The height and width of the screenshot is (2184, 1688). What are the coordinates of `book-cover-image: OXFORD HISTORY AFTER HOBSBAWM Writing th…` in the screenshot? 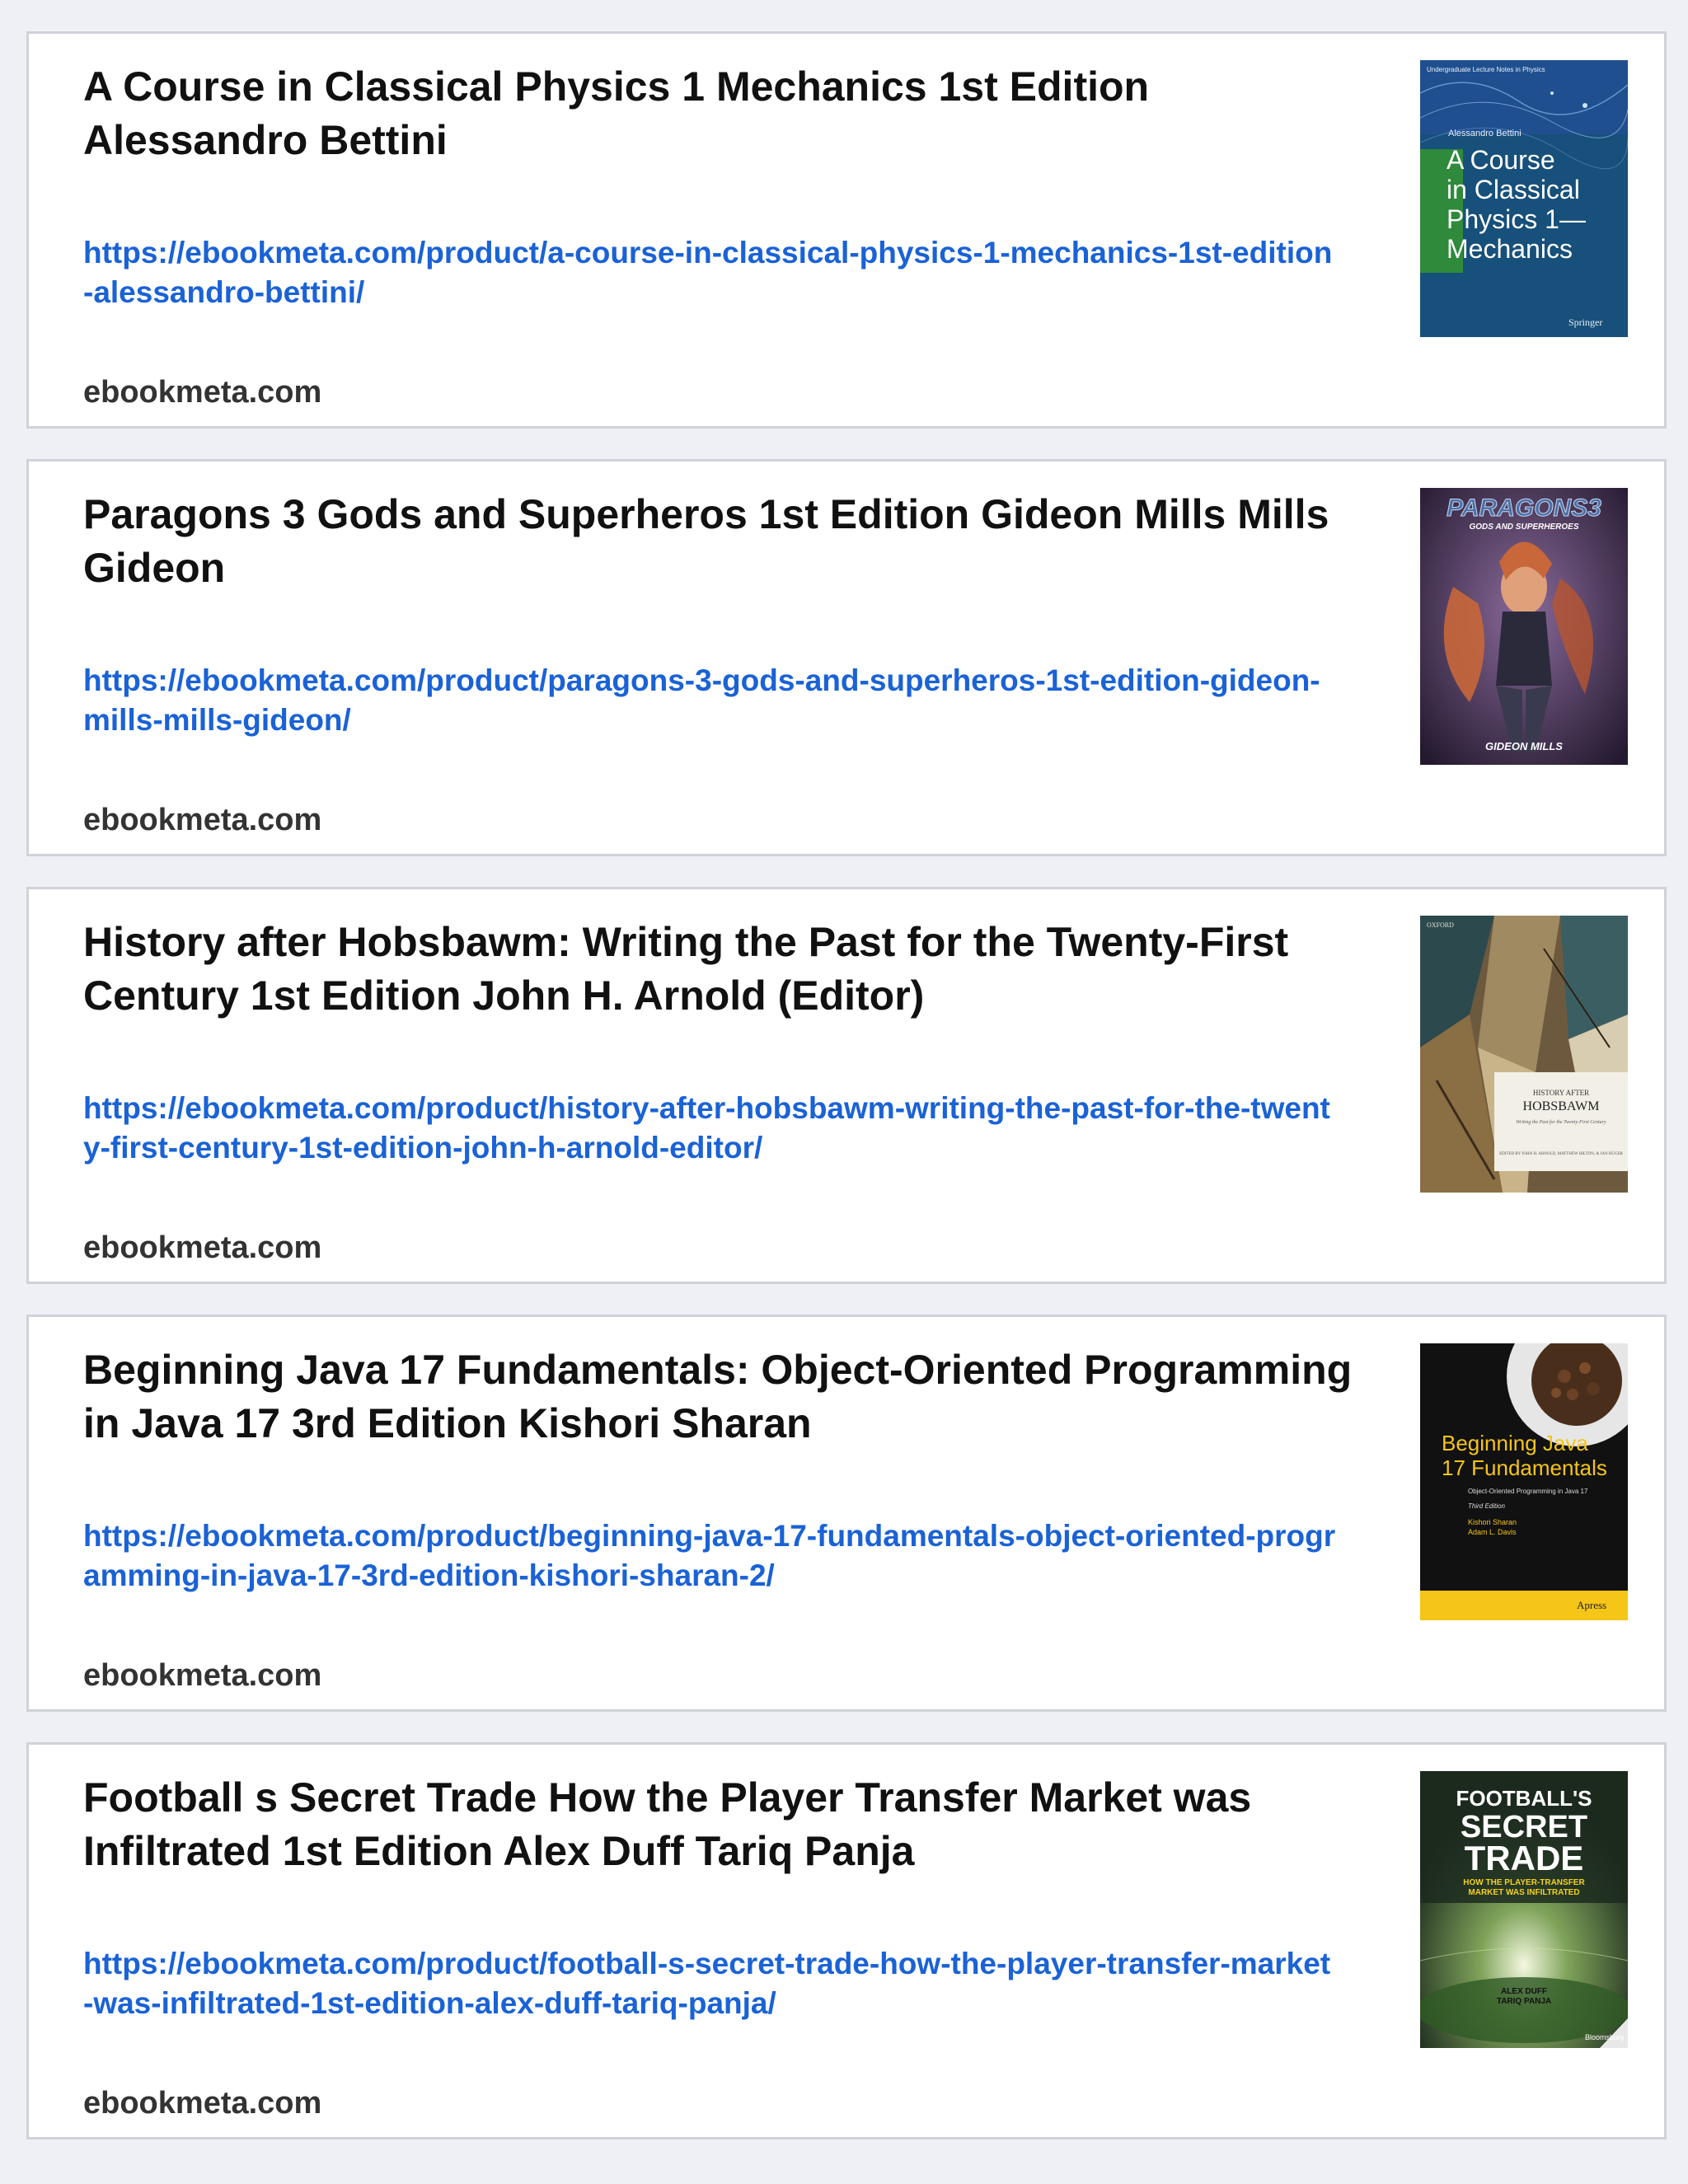 It's located at (1524, 1054).